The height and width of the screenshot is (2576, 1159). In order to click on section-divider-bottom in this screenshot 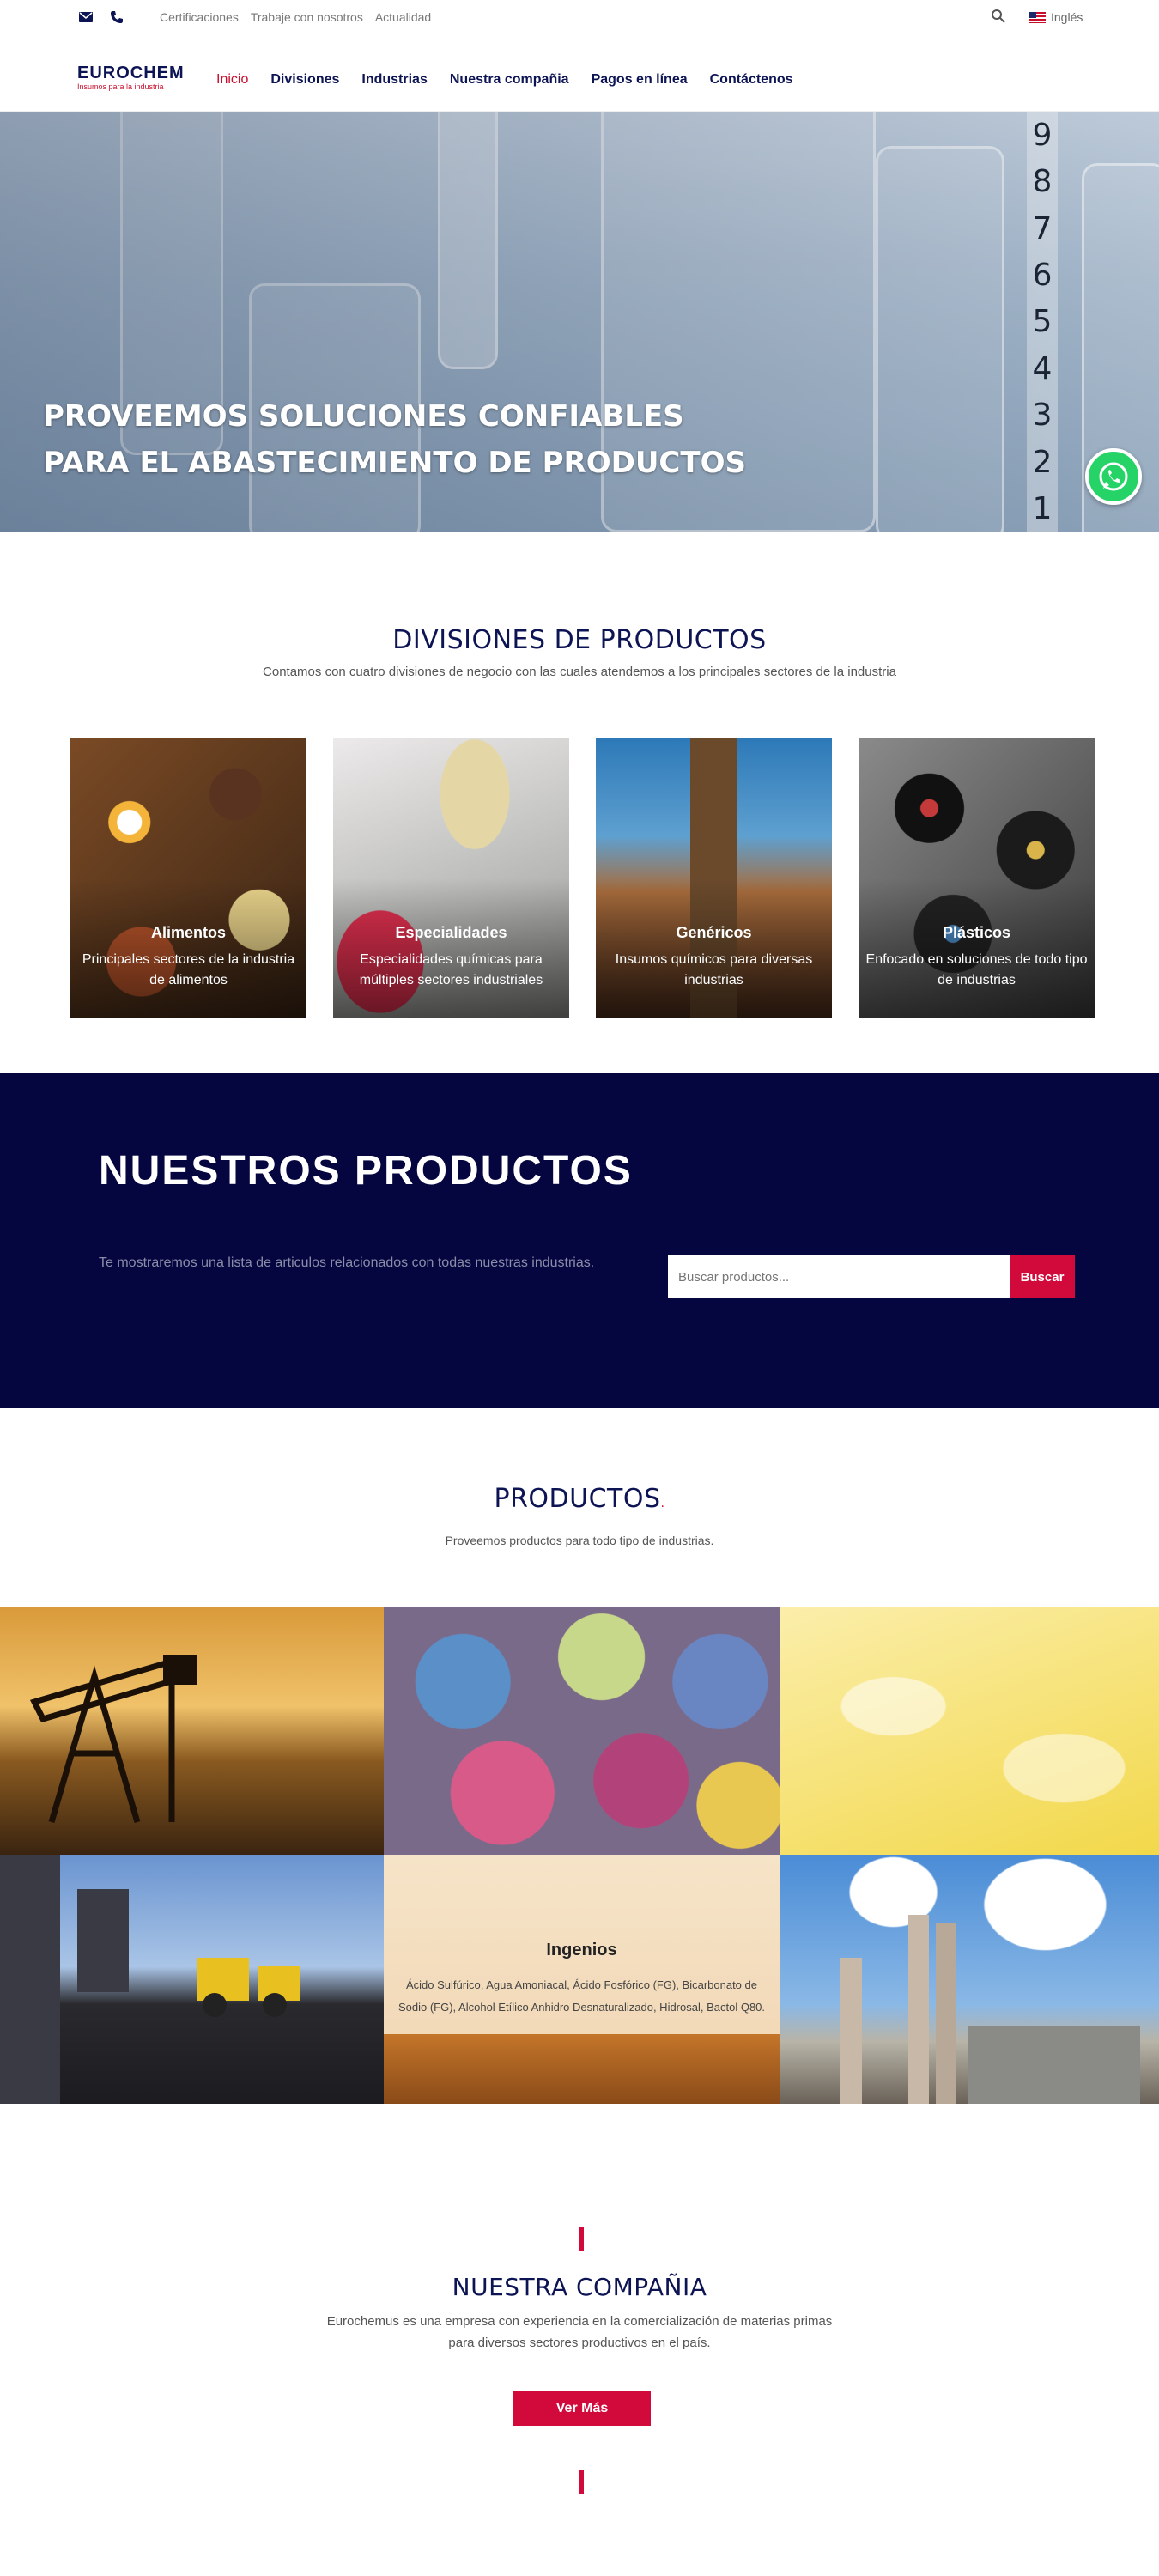, I will do `click(581, 2482)`.